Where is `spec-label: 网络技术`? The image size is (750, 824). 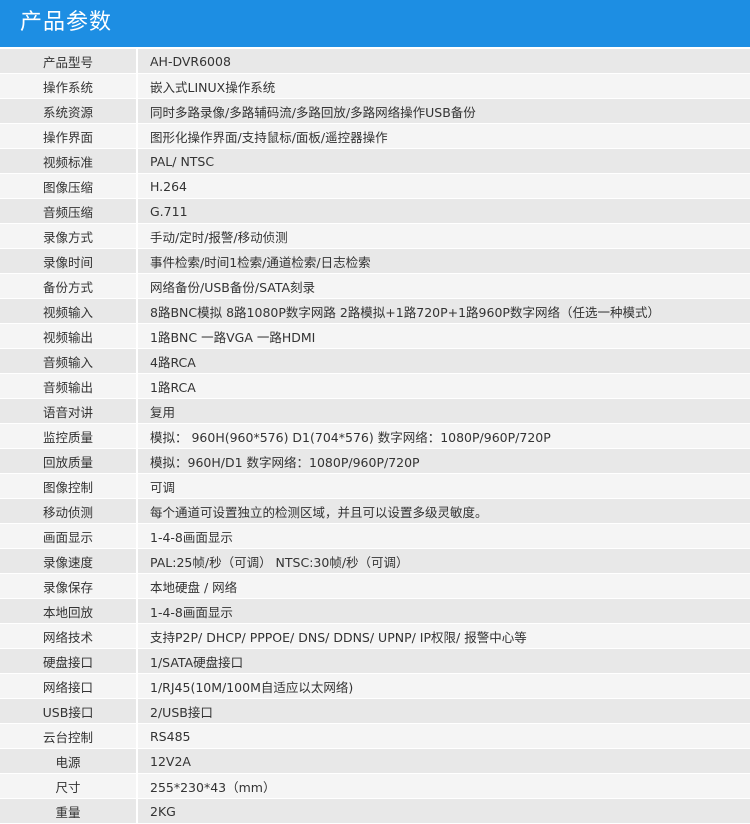
spec-label: 网络技术 is located at coordinates (69, 636).